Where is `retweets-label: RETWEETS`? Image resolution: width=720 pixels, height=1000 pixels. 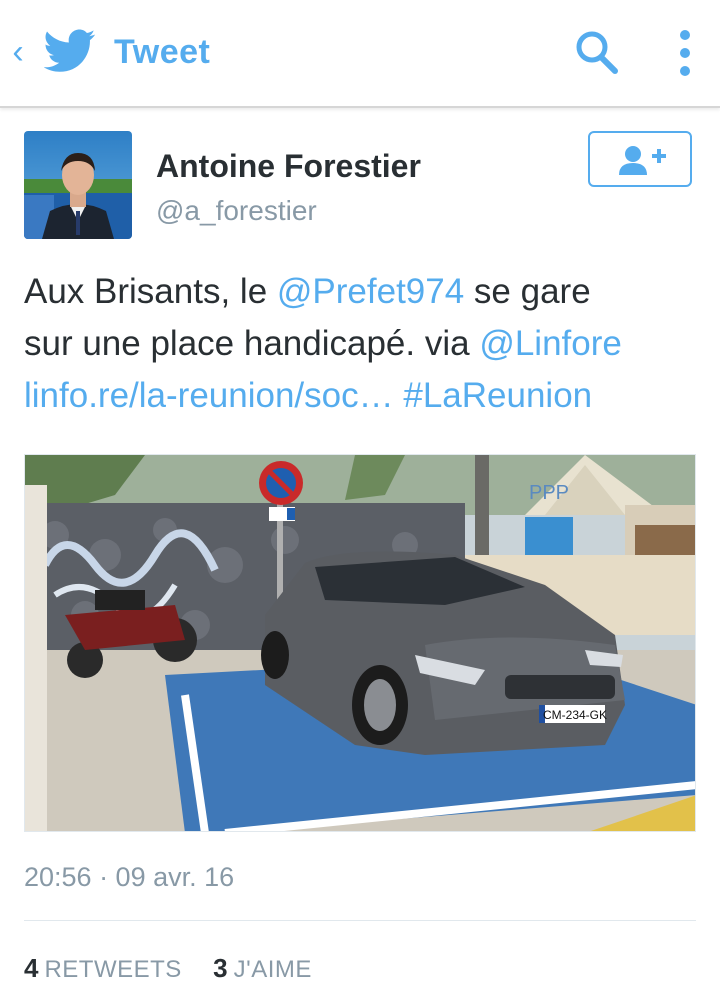 retweets-label: RETWEETS is located at coordinates (112, 969).